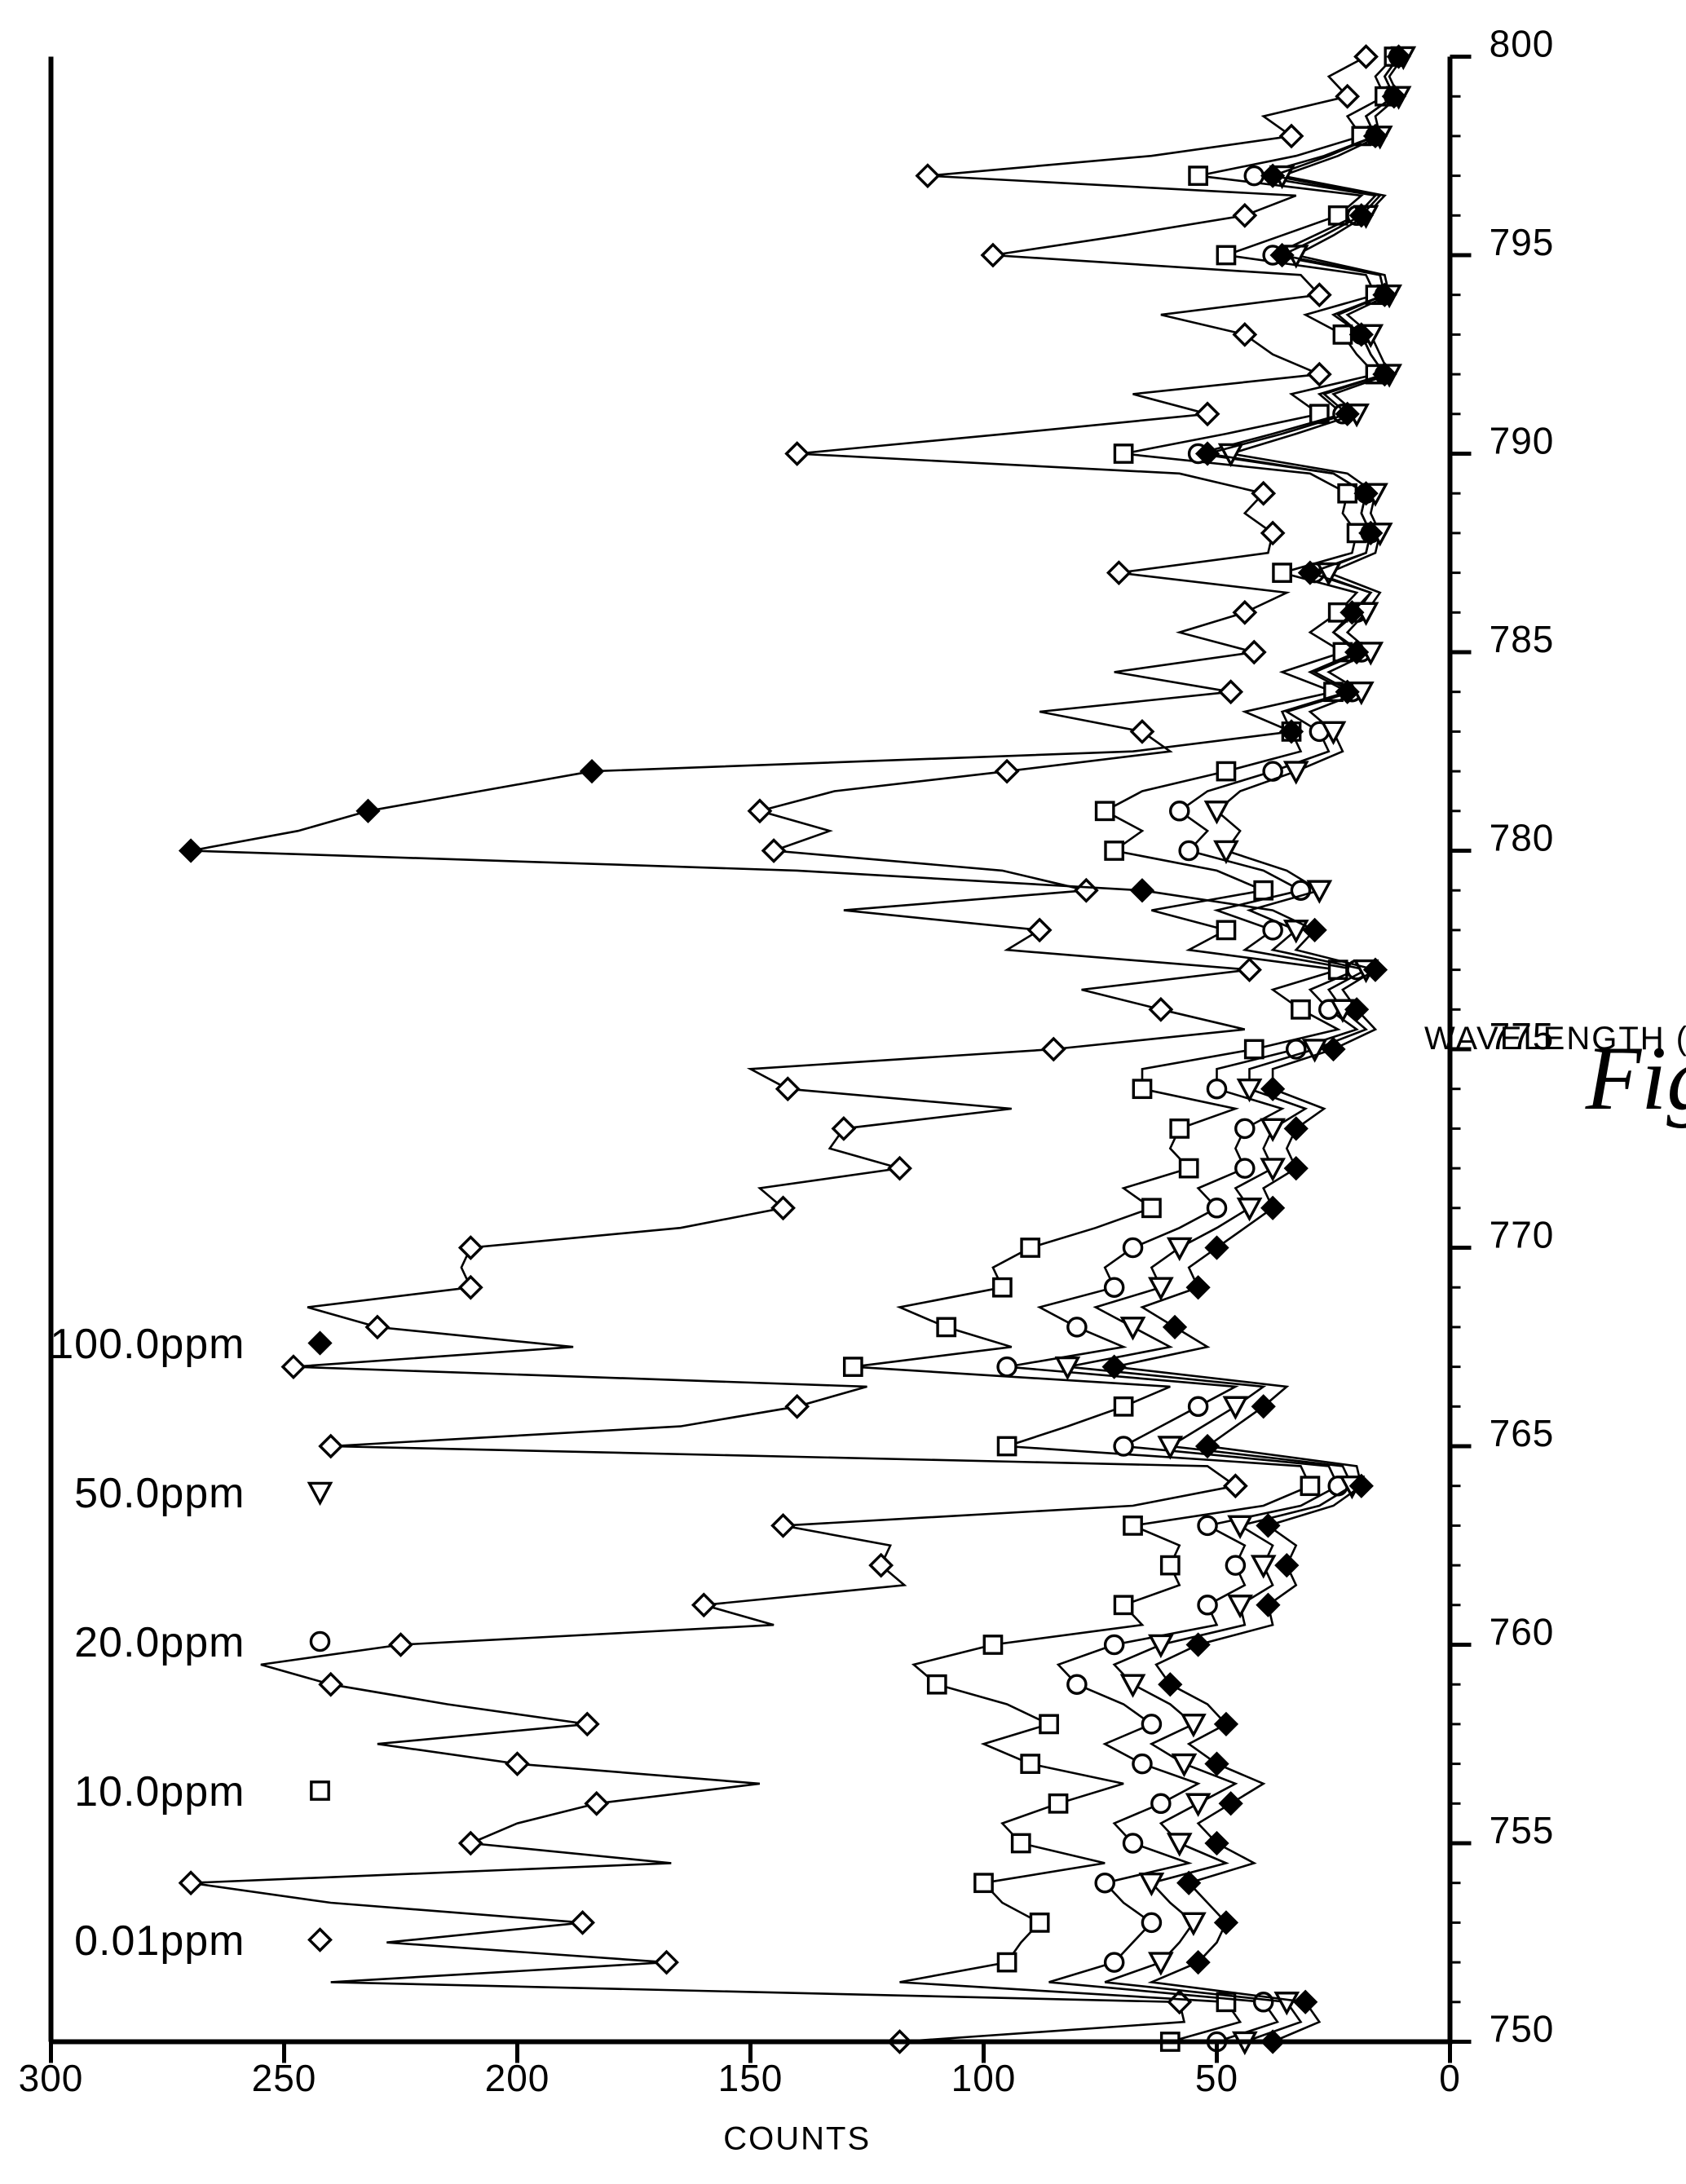 The width and height of the screenshot is (1686, 2184). What do you see at coordinates (160, 1941) in the screenshot?
I see `legend-label: 0.01ppm` at bounding box center [160, 1941].